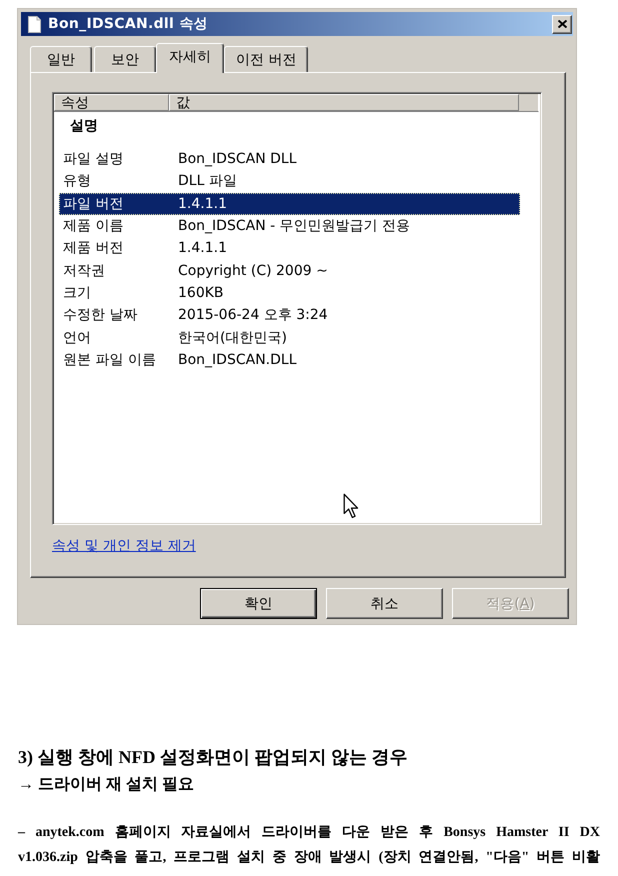 This screenshot has height=876, width=618. I want to click on property-row: 유형 DLL 파일, so click(289, 181).